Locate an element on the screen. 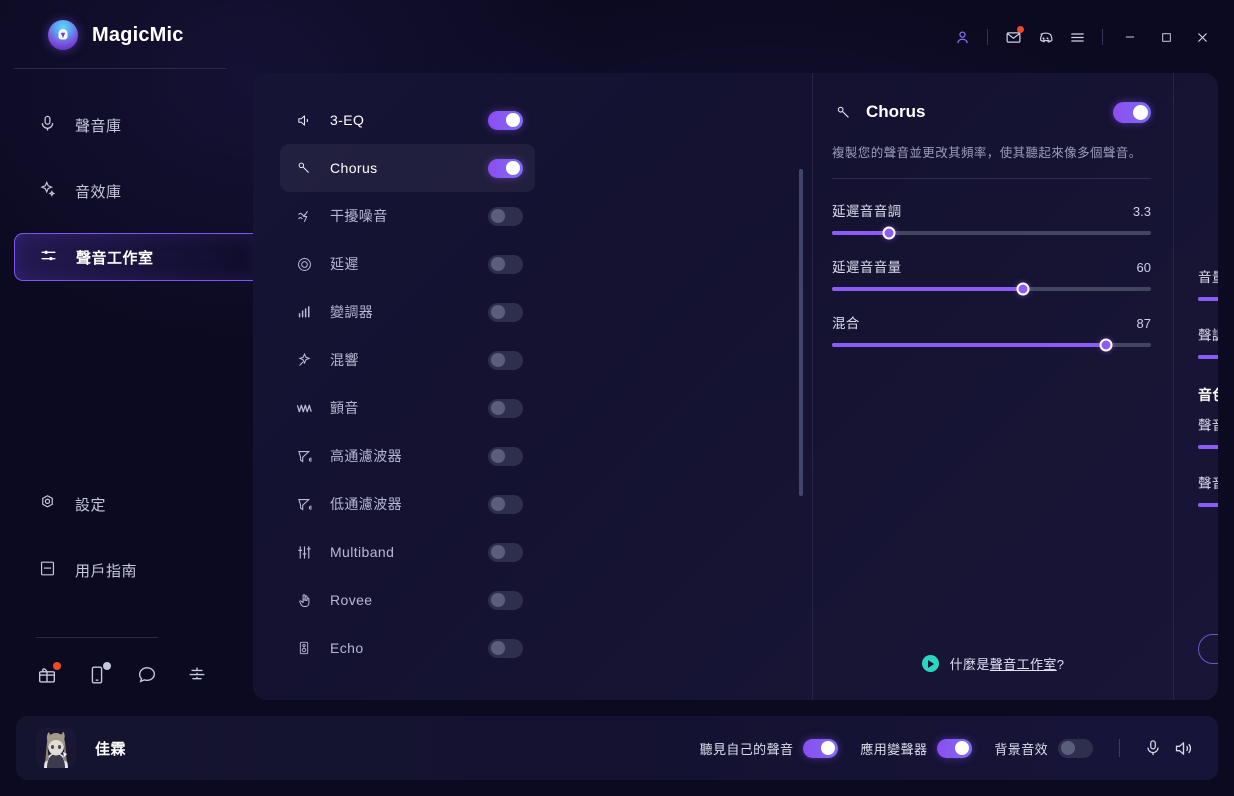 The image size is (1234, 796). effect-row: Rovee is located at coordinates (407, 600).